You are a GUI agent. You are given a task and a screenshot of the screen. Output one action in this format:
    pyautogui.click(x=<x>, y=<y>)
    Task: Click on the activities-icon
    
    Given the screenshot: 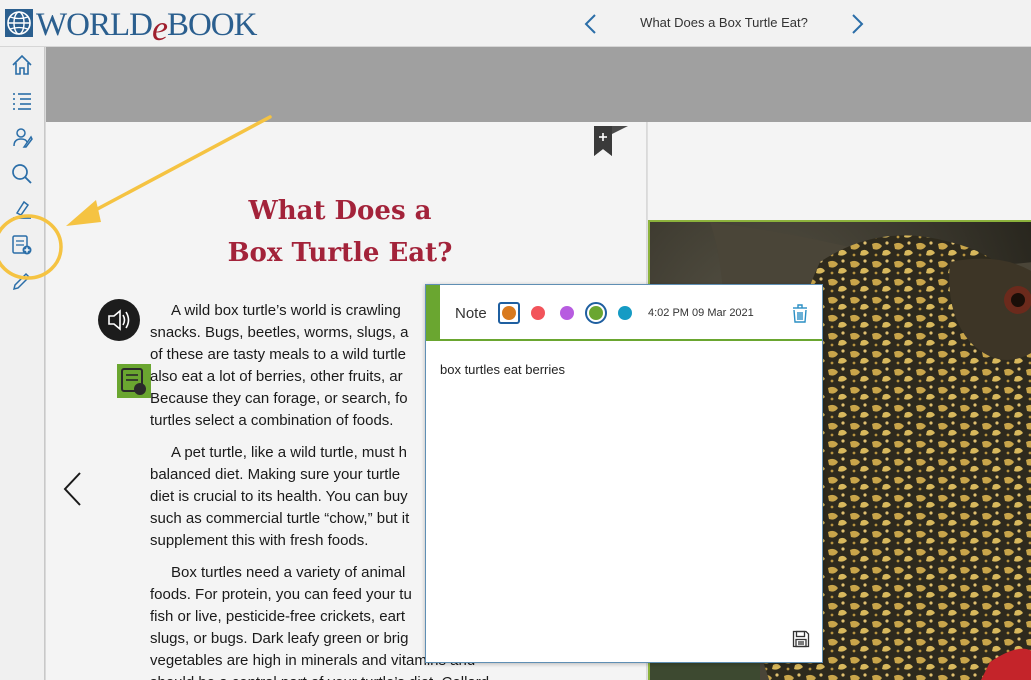 What is the action you would take?
    pyautogui.click(x=22, y=138)
    